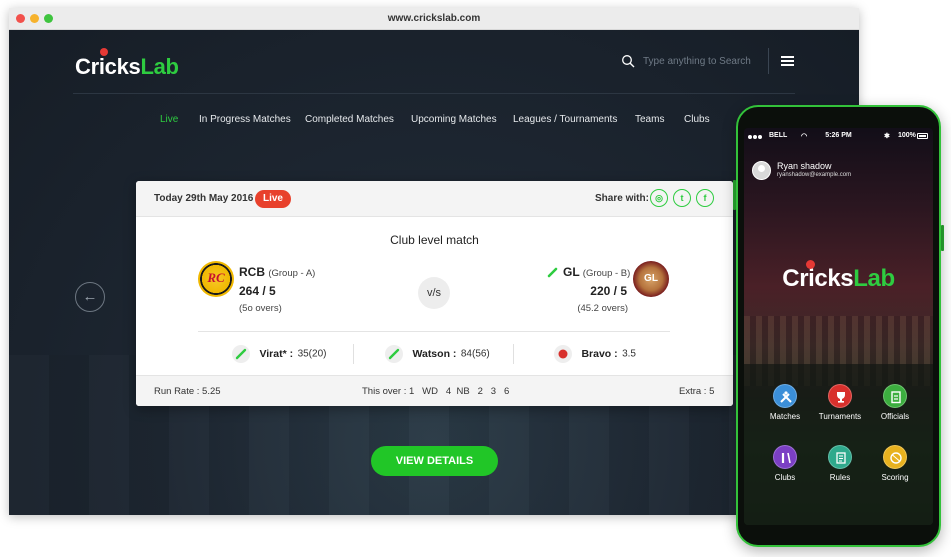 This screenshot has height=557, width=951. I want to click on team1-score: 264 / 5, so click(257, 291).